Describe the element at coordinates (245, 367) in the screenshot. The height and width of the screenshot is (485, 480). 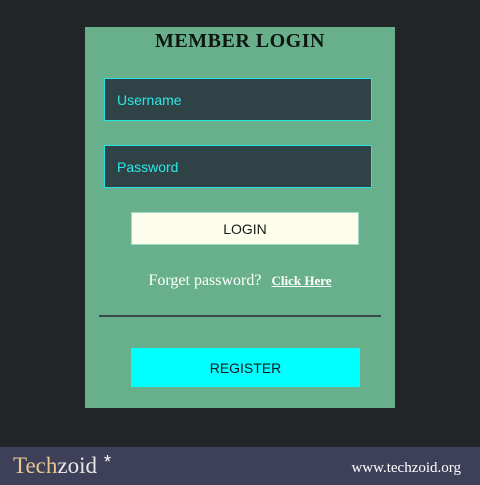
I see `register-button: REGISTER` at that location.